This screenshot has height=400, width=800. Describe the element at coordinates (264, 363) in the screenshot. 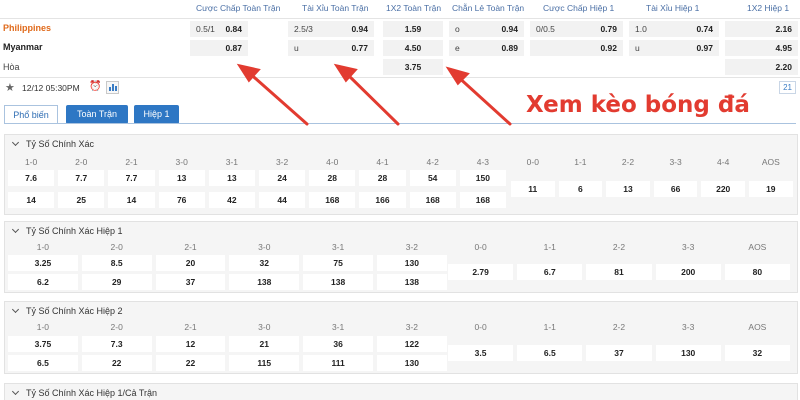

I see `odds-cell: 115` at that location.